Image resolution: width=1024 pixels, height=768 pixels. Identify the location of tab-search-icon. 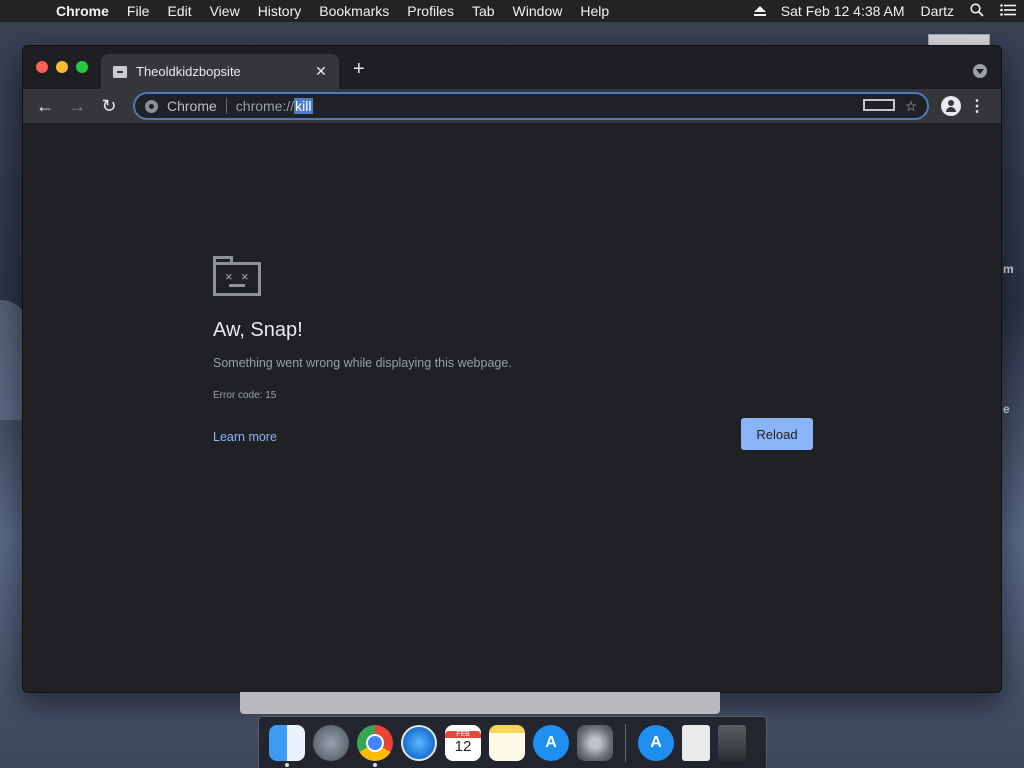
(980, 71).